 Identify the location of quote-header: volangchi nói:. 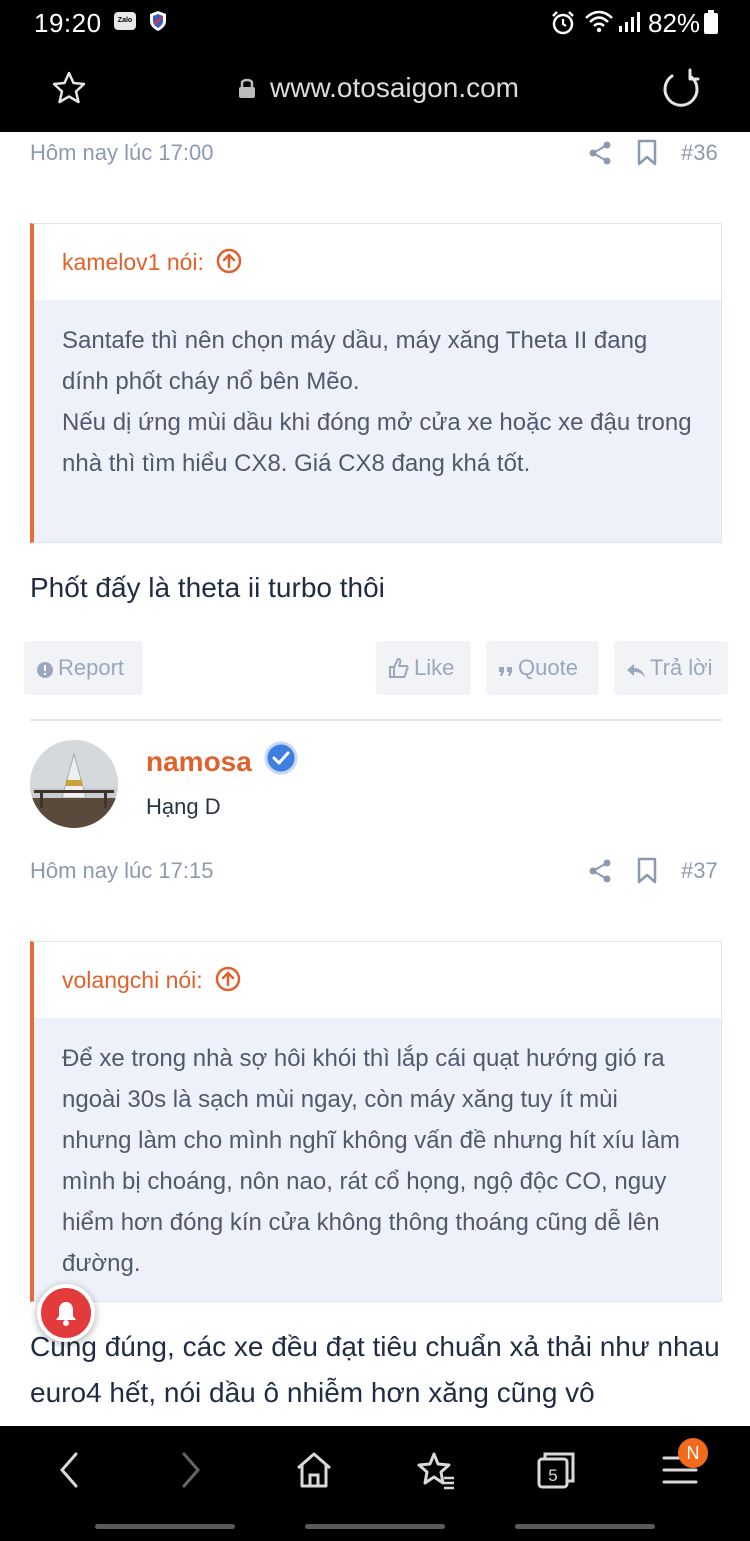
(377, 980).